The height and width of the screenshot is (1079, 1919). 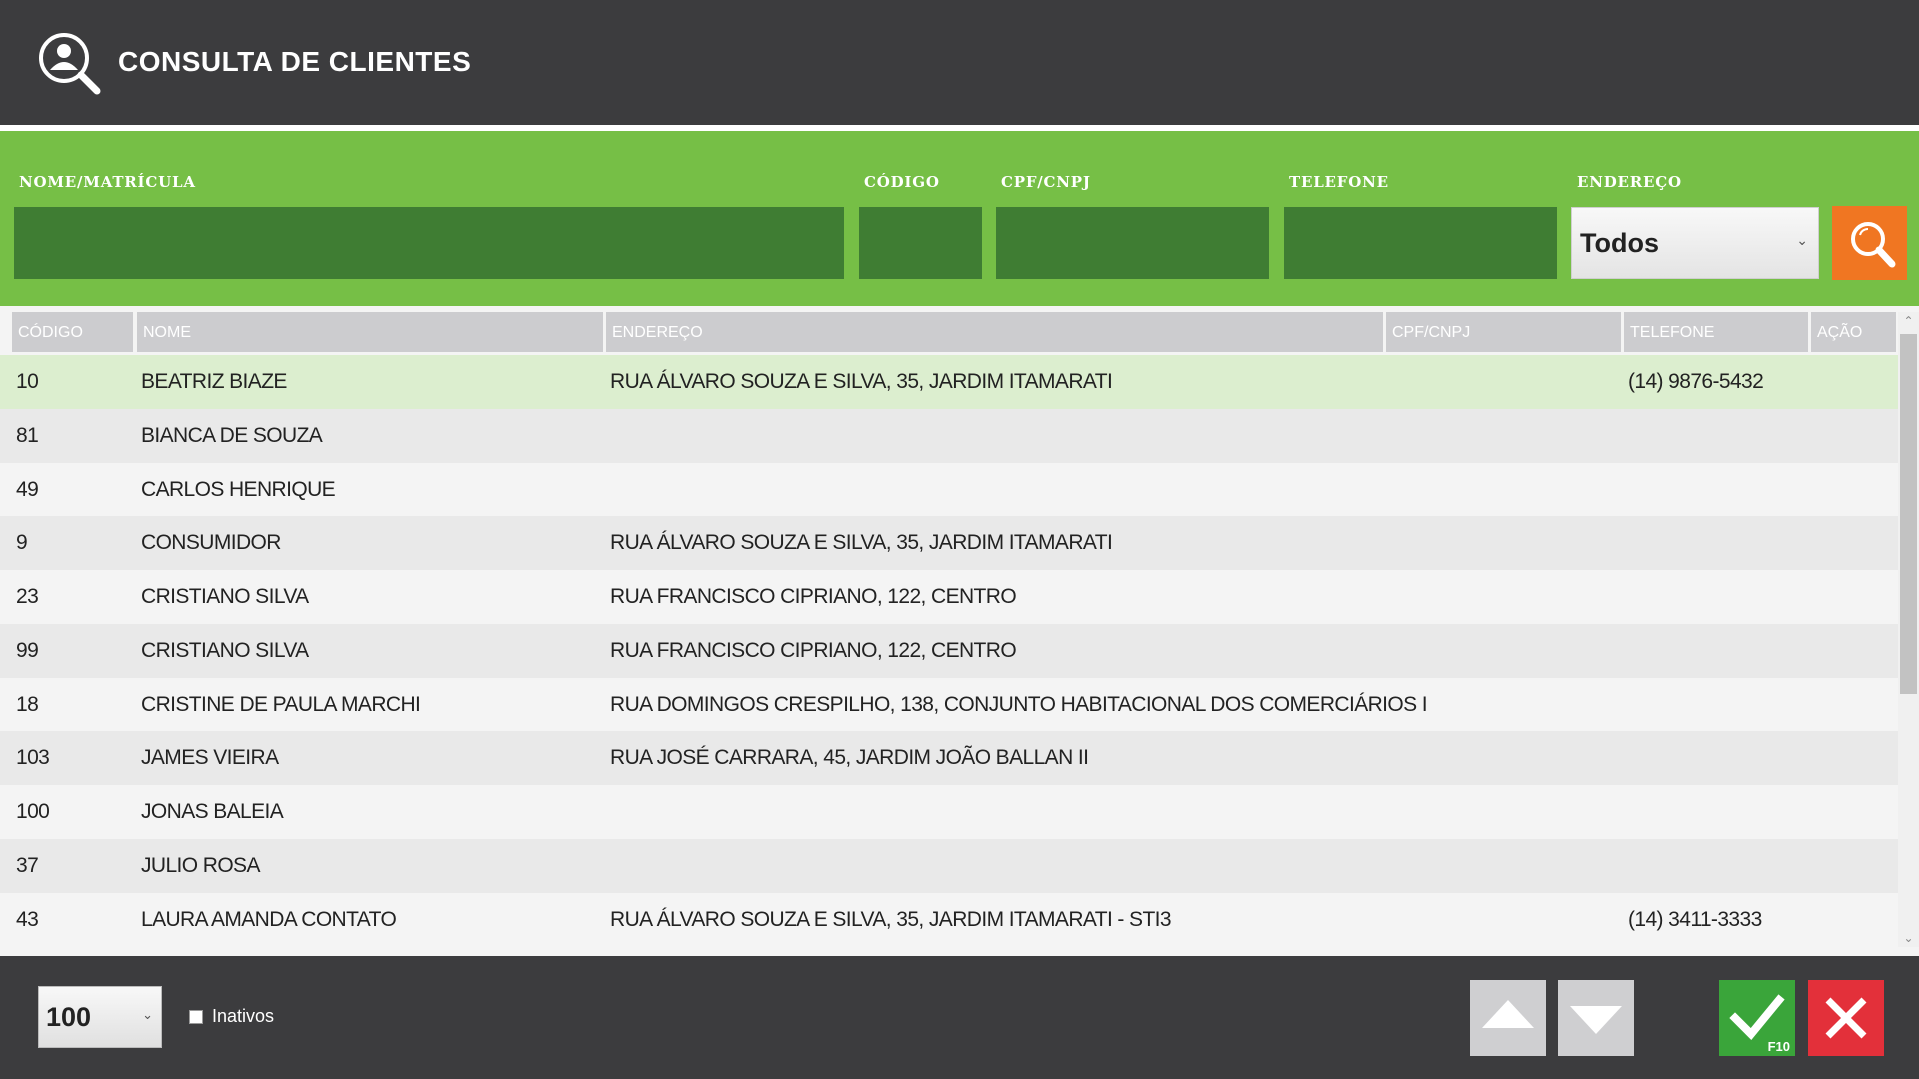 I want to click on cell-nome: CARLOS HENRIQUE, so click(x=238, y=489).